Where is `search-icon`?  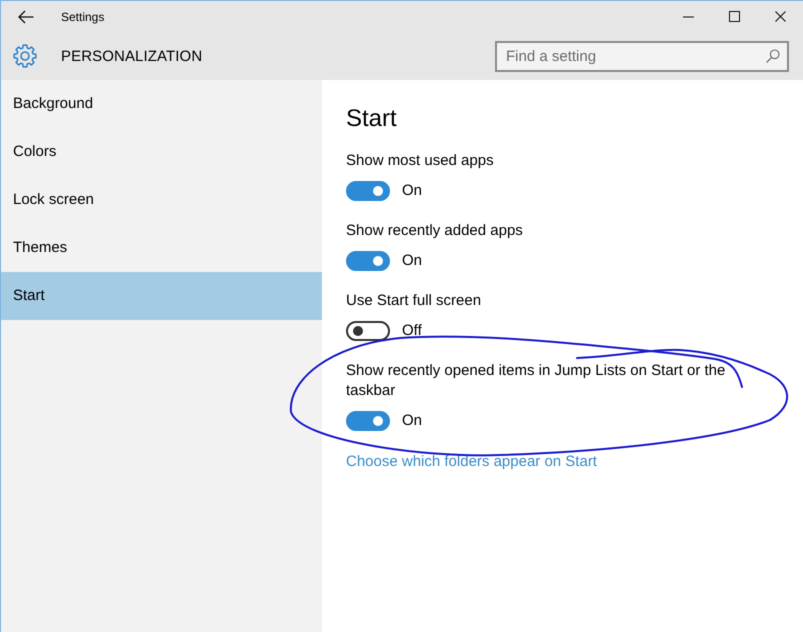 search-icon is located at coordinates (773, 55).